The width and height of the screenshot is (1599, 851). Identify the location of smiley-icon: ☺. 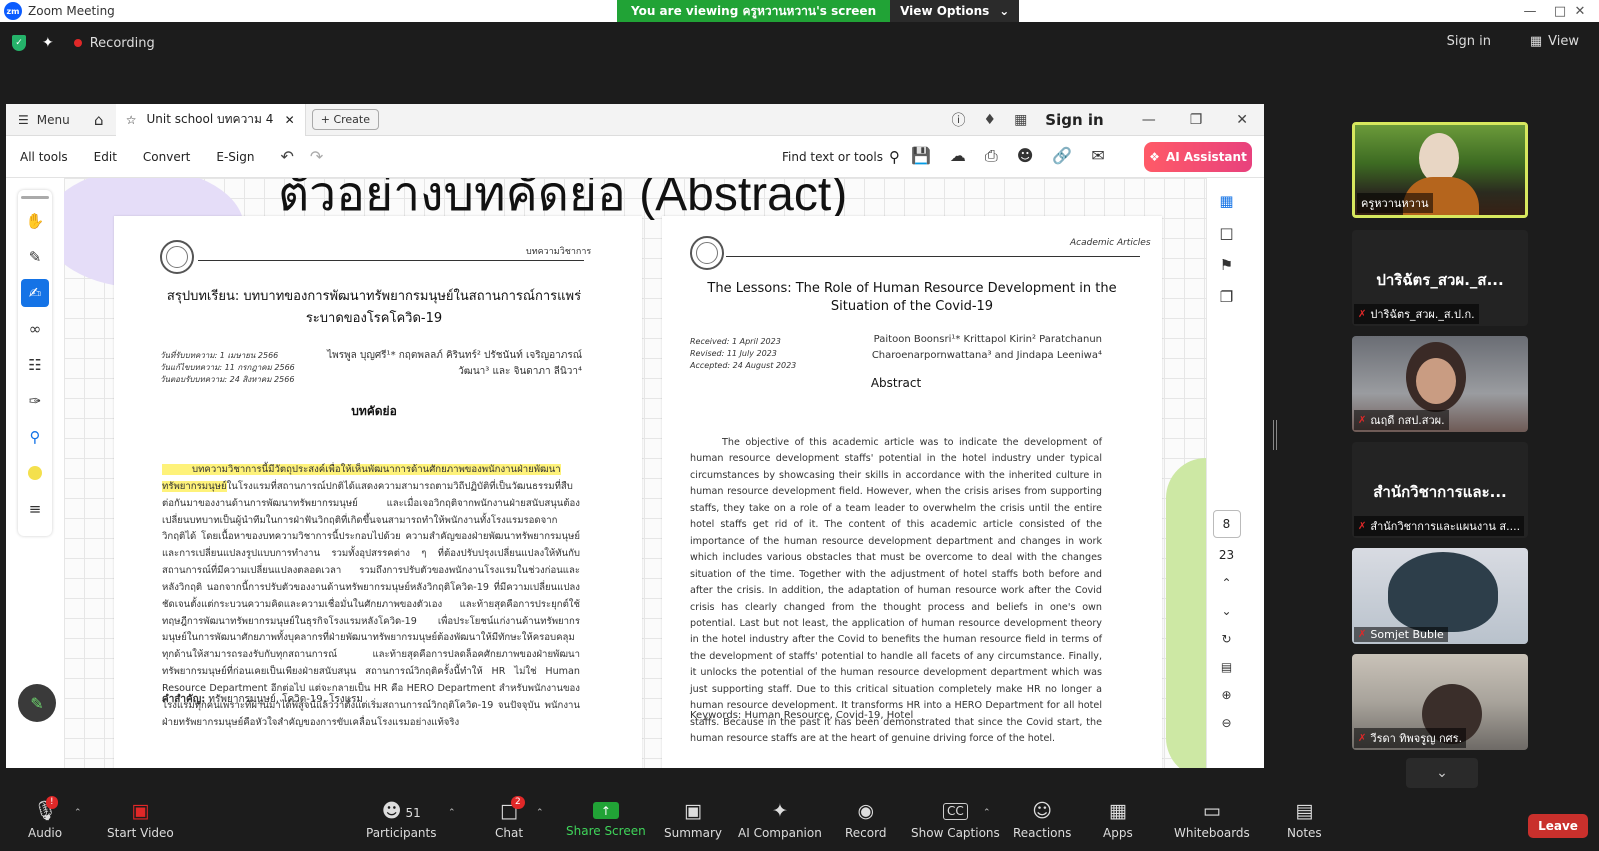
(1042, 811).